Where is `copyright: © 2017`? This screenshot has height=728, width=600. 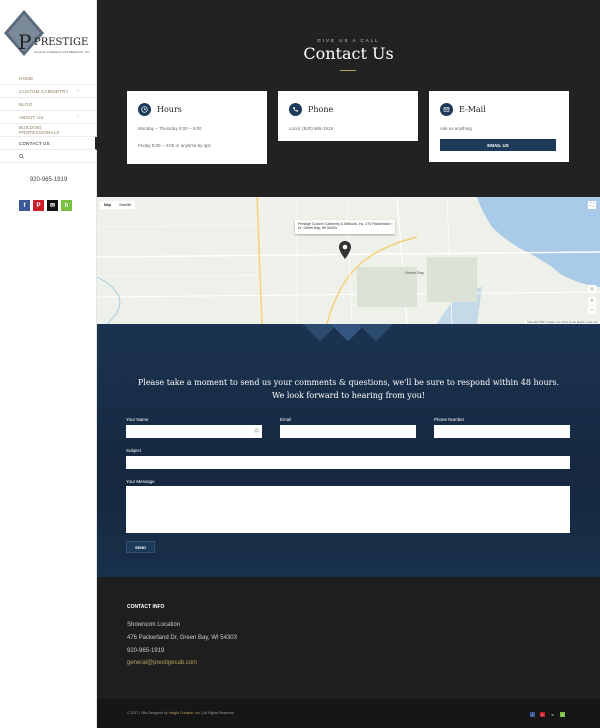 copyright: © 2017 is located at coordinates (133, 713).